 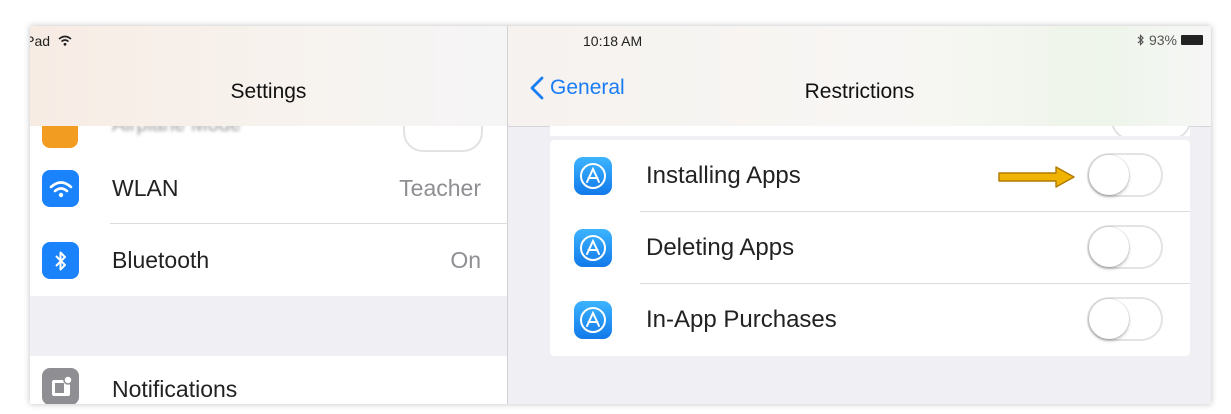 What do you see at coordinates (65, 40) in the screenshot?
I see `wifi-status-icon` at bounding box center [65, 40].